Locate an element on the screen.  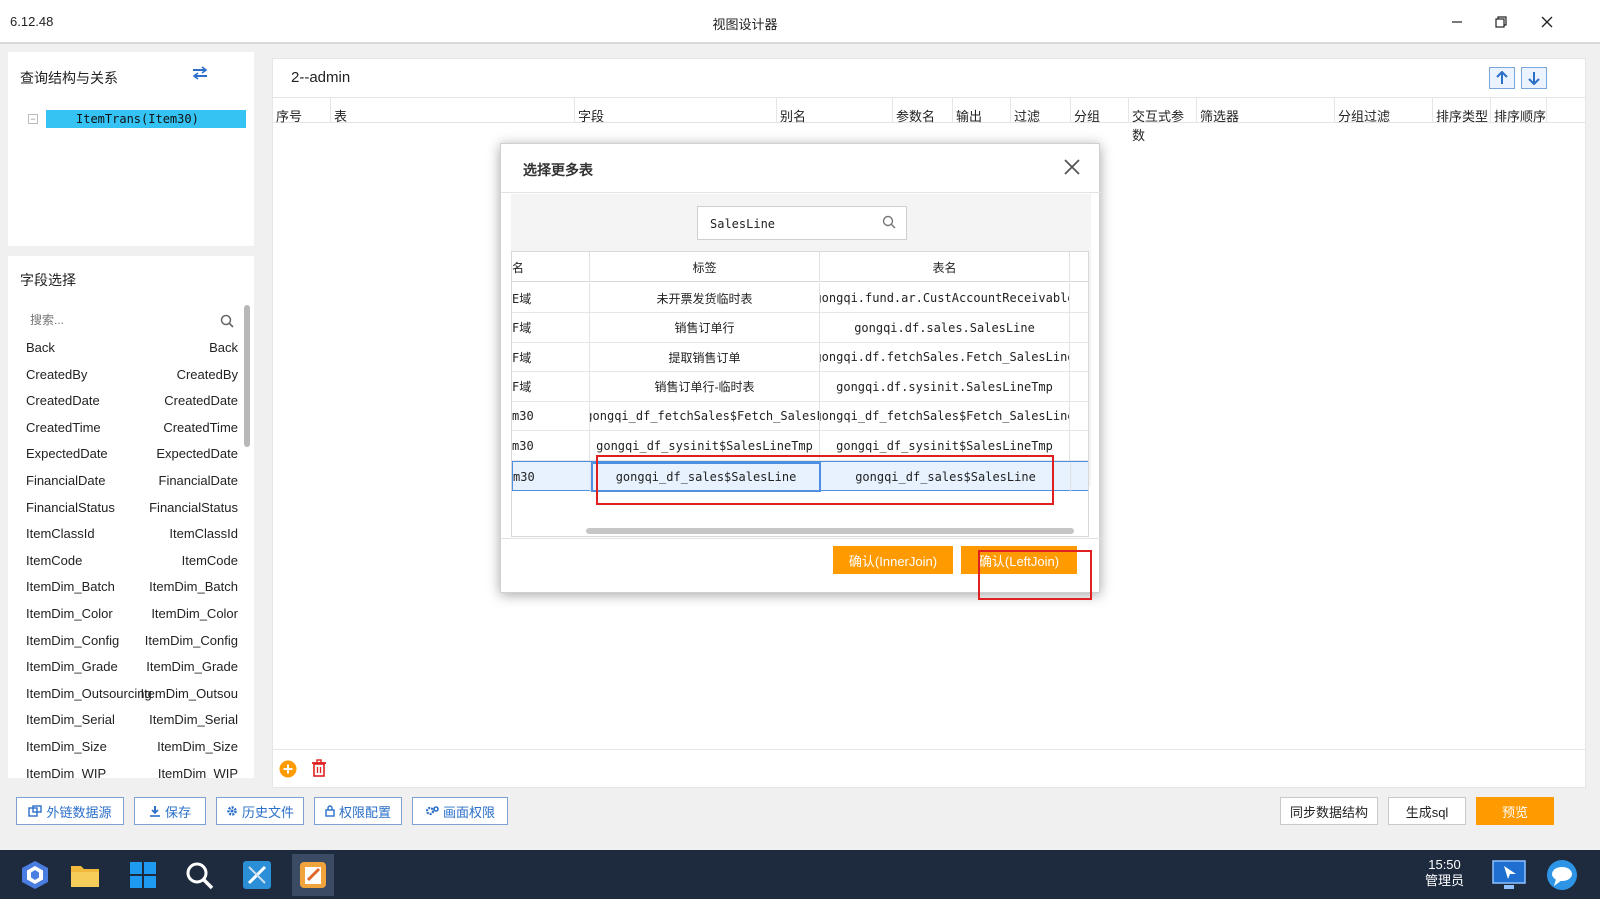
tools-icon is located at coordinates (257, 875).